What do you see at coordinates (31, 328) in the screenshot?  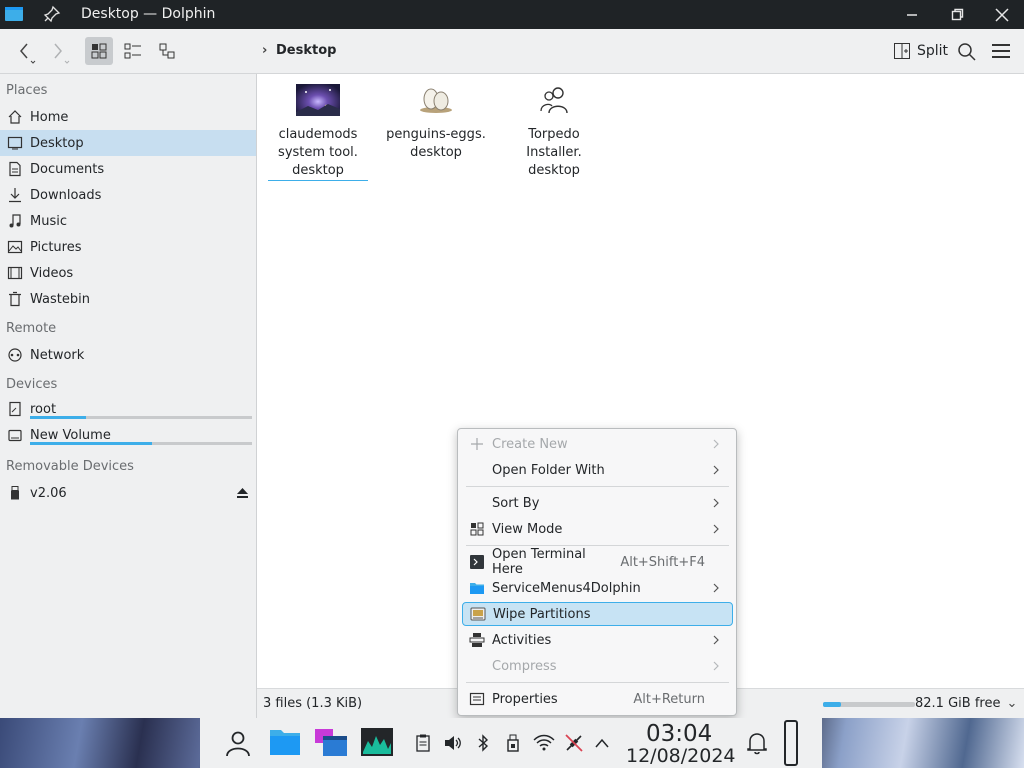 I see `remote-header: Remote` at bounding box center [31, 328].